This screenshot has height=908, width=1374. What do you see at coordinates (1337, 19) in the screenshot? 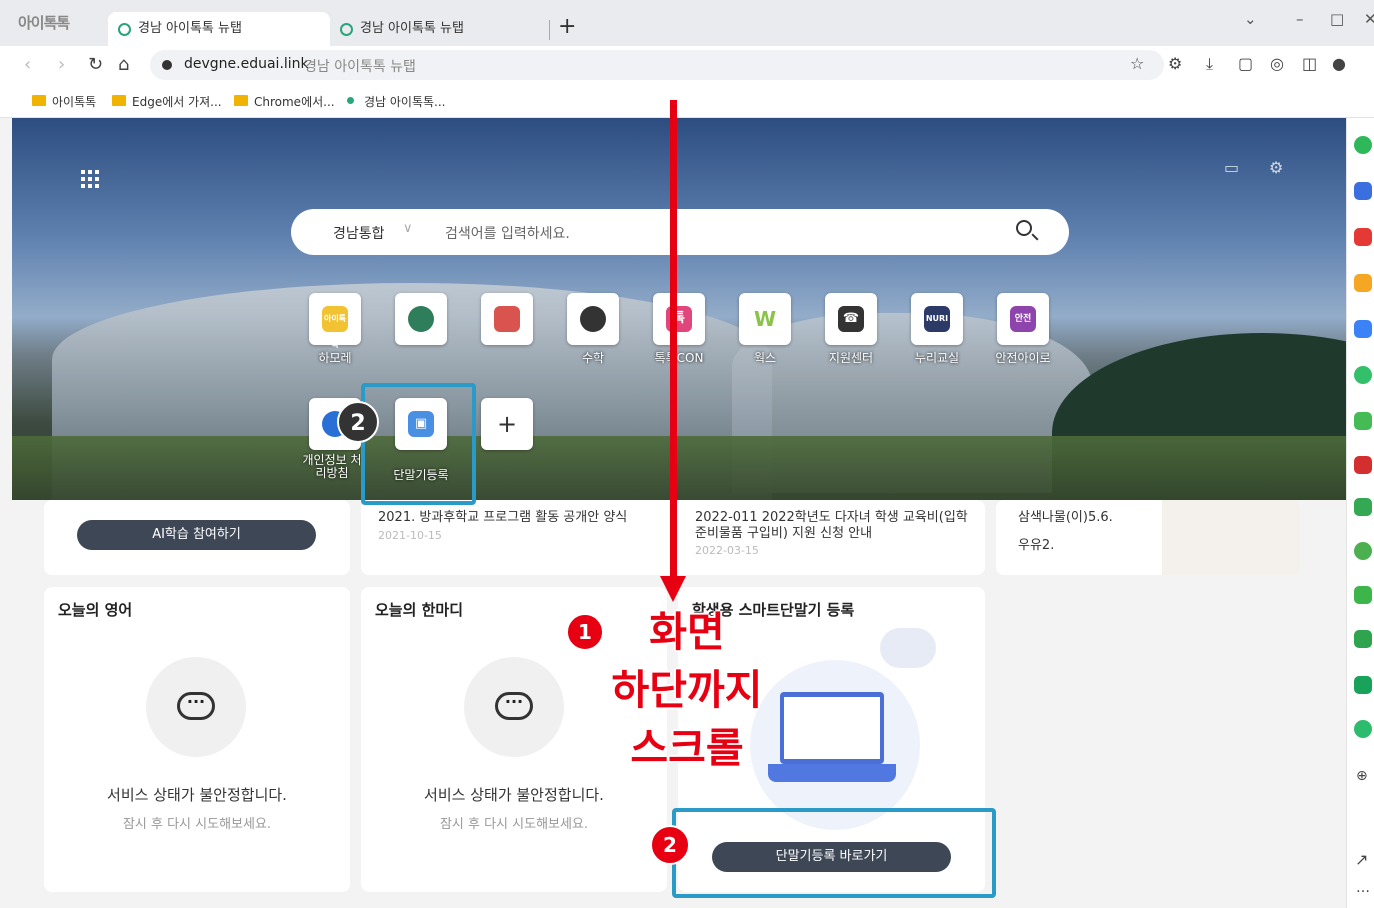
I see `maximize-icon: □` at bounding box center [1337, 19].